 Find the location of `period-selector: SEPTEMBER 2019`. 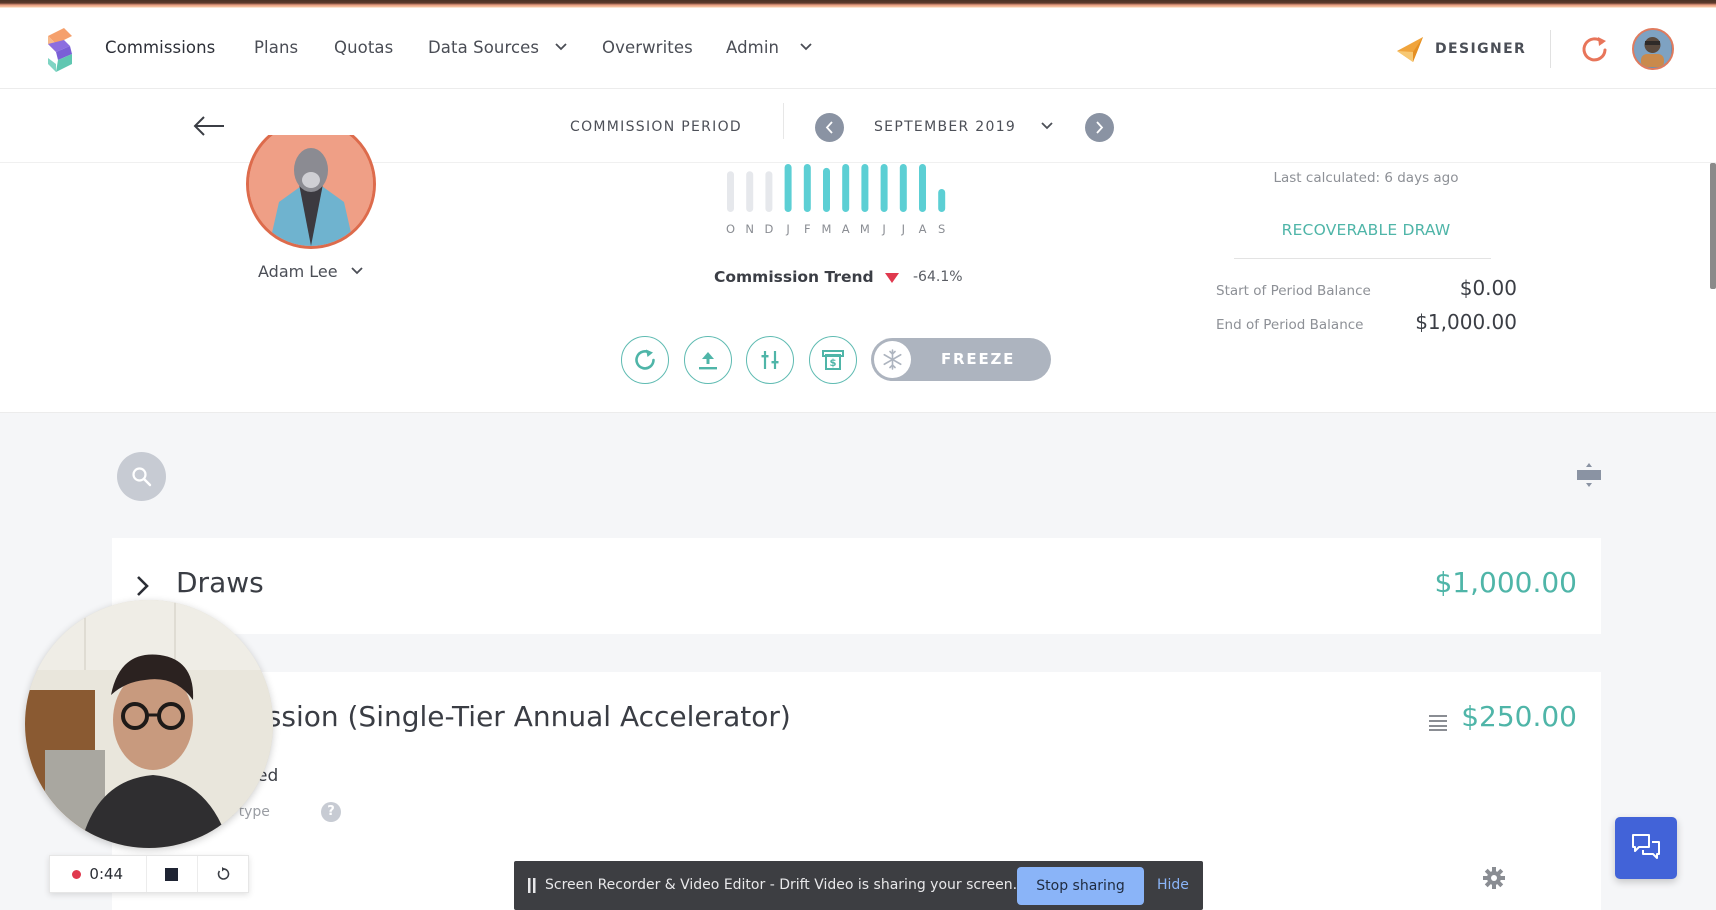

period-selector: SEPTEMBER 2019 is located at coordinates (945, 127).